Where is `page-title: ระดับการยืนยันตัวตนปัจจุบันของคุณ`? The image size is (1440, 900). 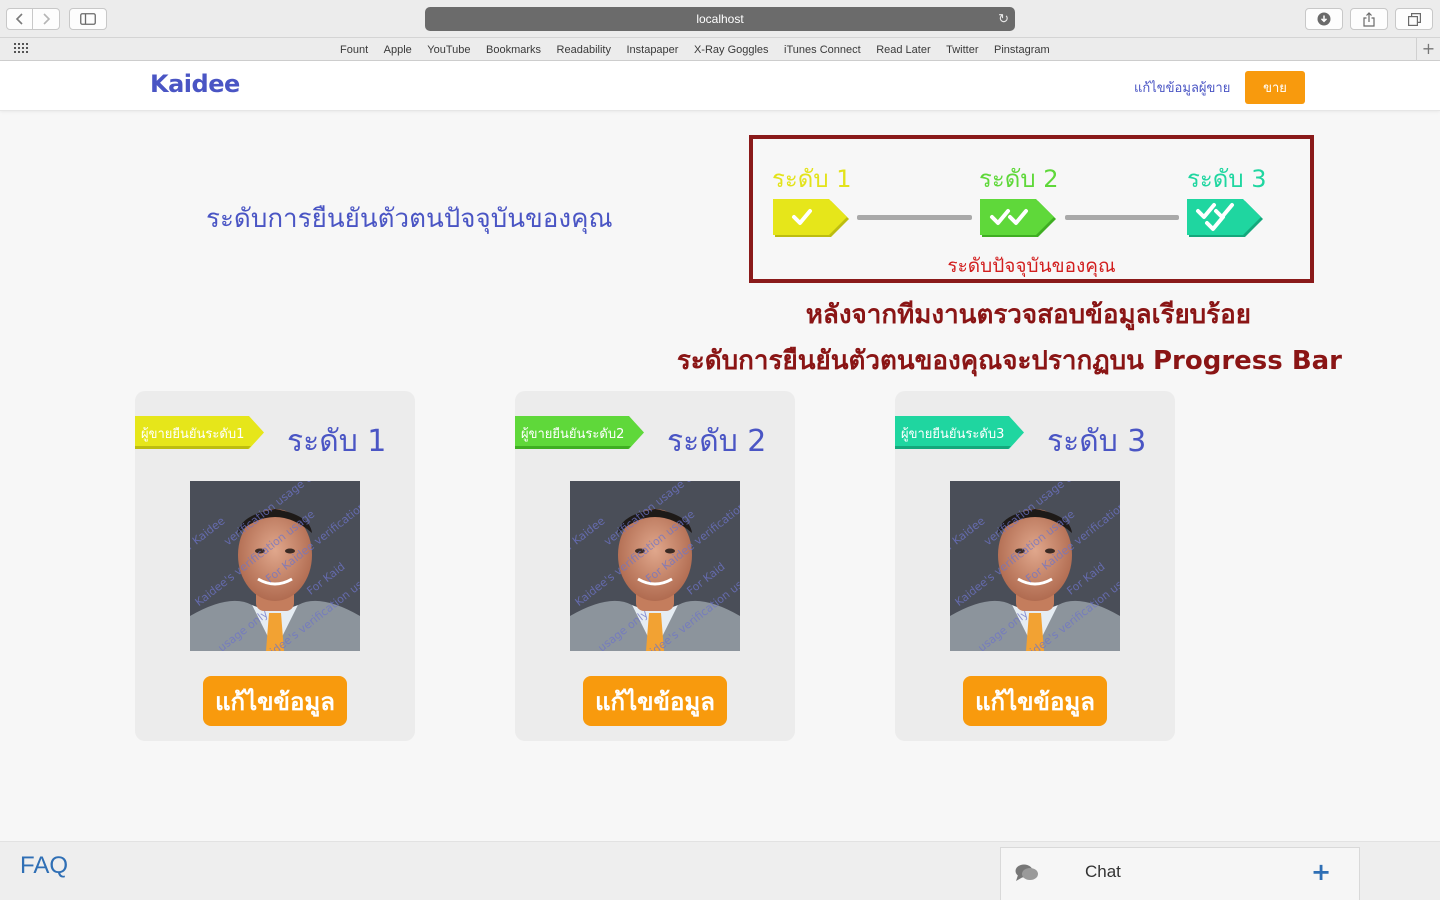
page-title: ระดับการยืนยันตัวตนปัจจุบันของคุณ is located at coordinates (409, 219).